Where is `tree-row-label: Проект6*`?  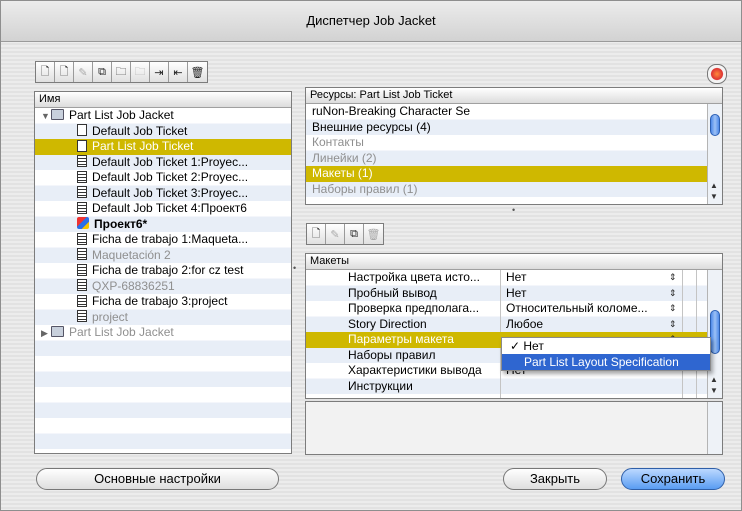
tree-row-label: Проект6* is located at coordinates (121, 223).